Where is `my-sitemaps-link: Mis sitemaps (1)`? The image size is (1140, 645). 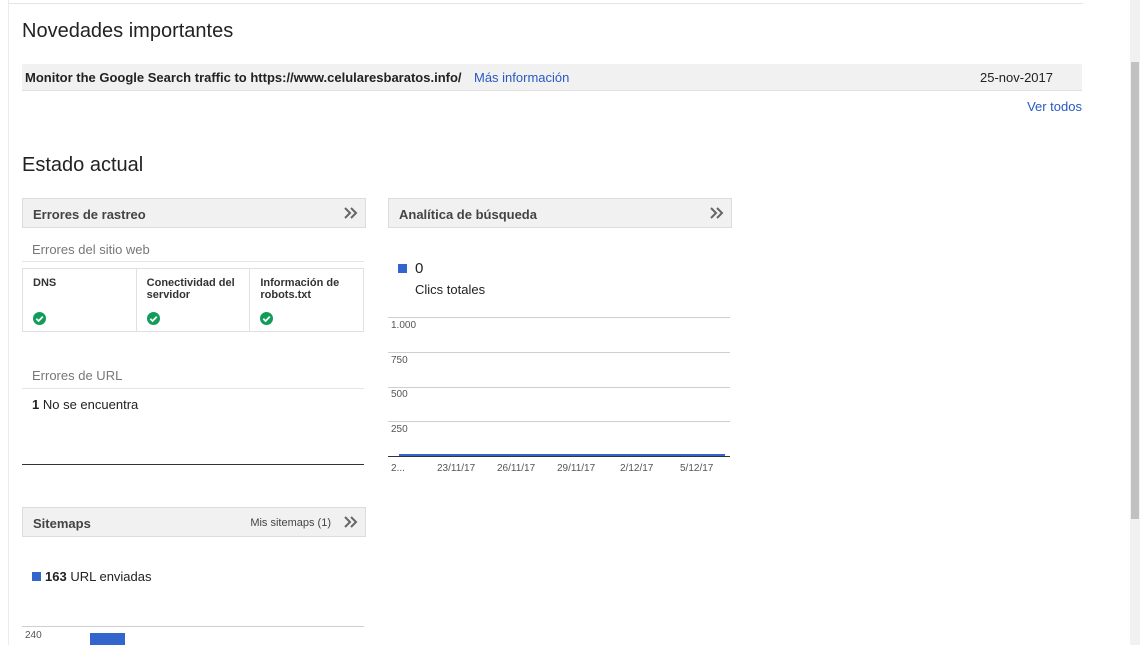 my-sitemaps-link: Mis sitemaps (1) is located at coordinates (290, 523).